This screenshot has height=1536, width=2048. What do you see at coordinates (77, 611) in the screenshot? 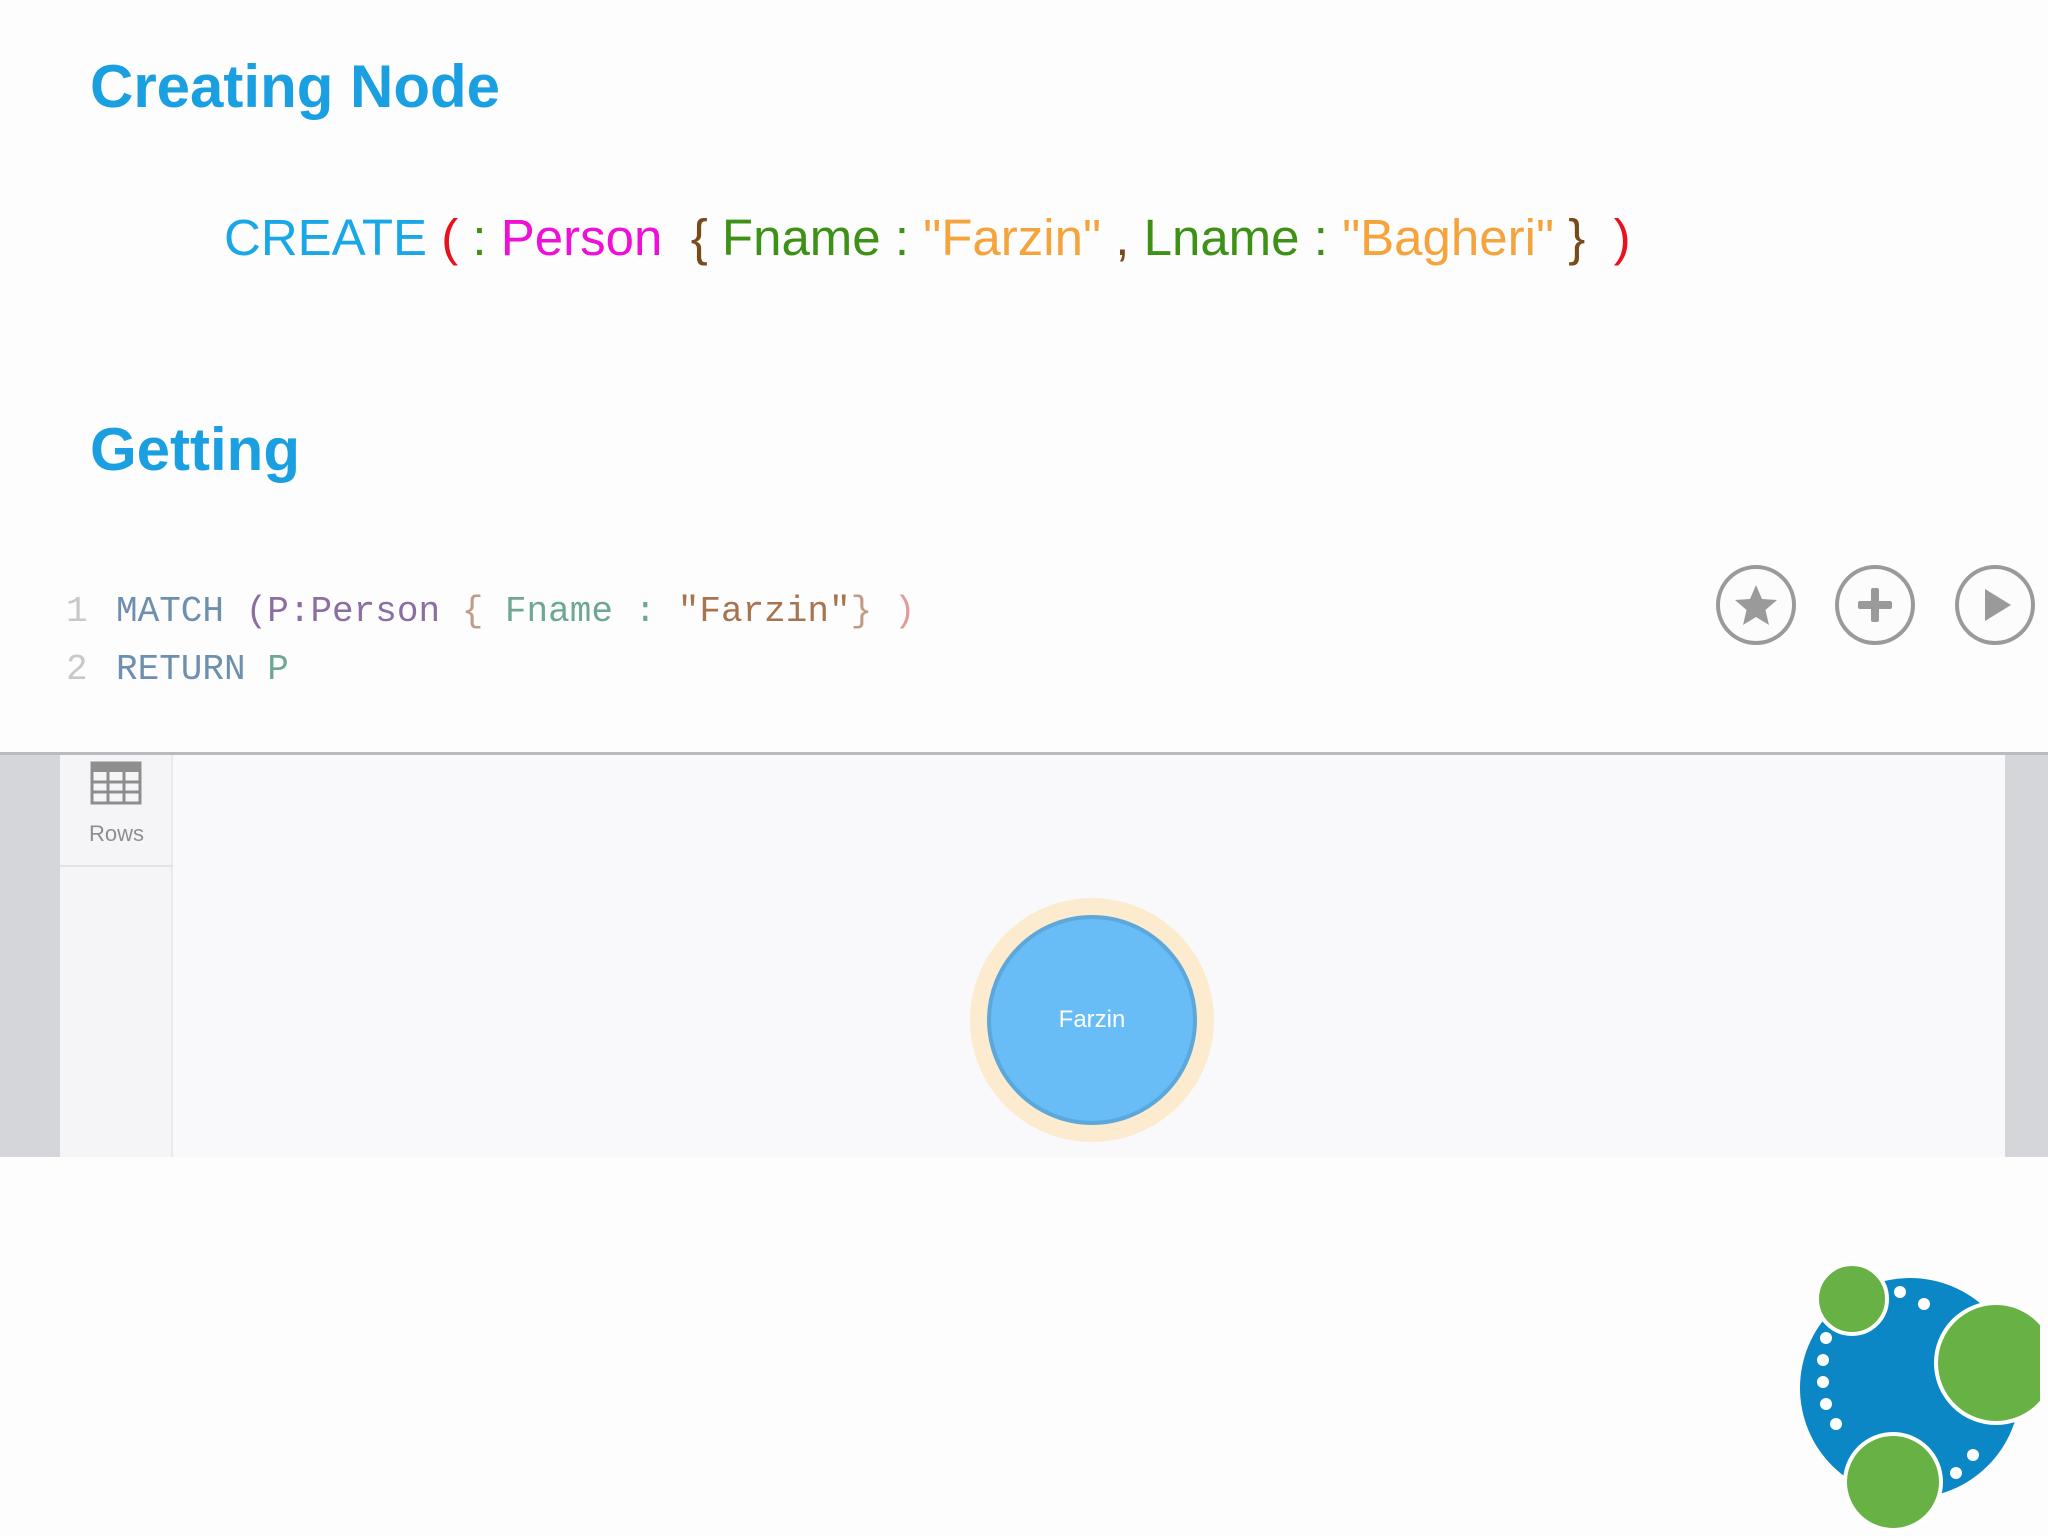
I see `line-number-1: 1` at bounding box center [77, 611].